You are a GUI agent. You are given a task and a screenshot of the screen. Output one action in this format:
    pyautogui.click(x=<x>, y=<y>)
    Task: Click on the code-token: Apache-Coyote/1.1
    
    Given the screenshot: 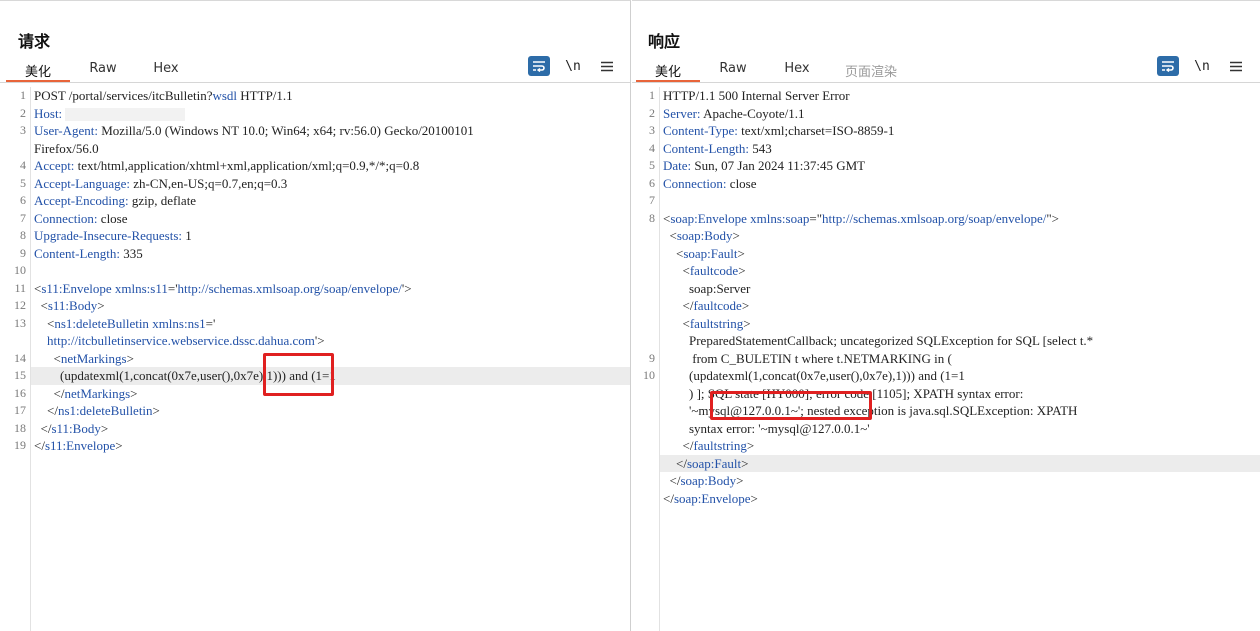 What is the action you would take?
    pyautogui.click(x=752, y=113)
    